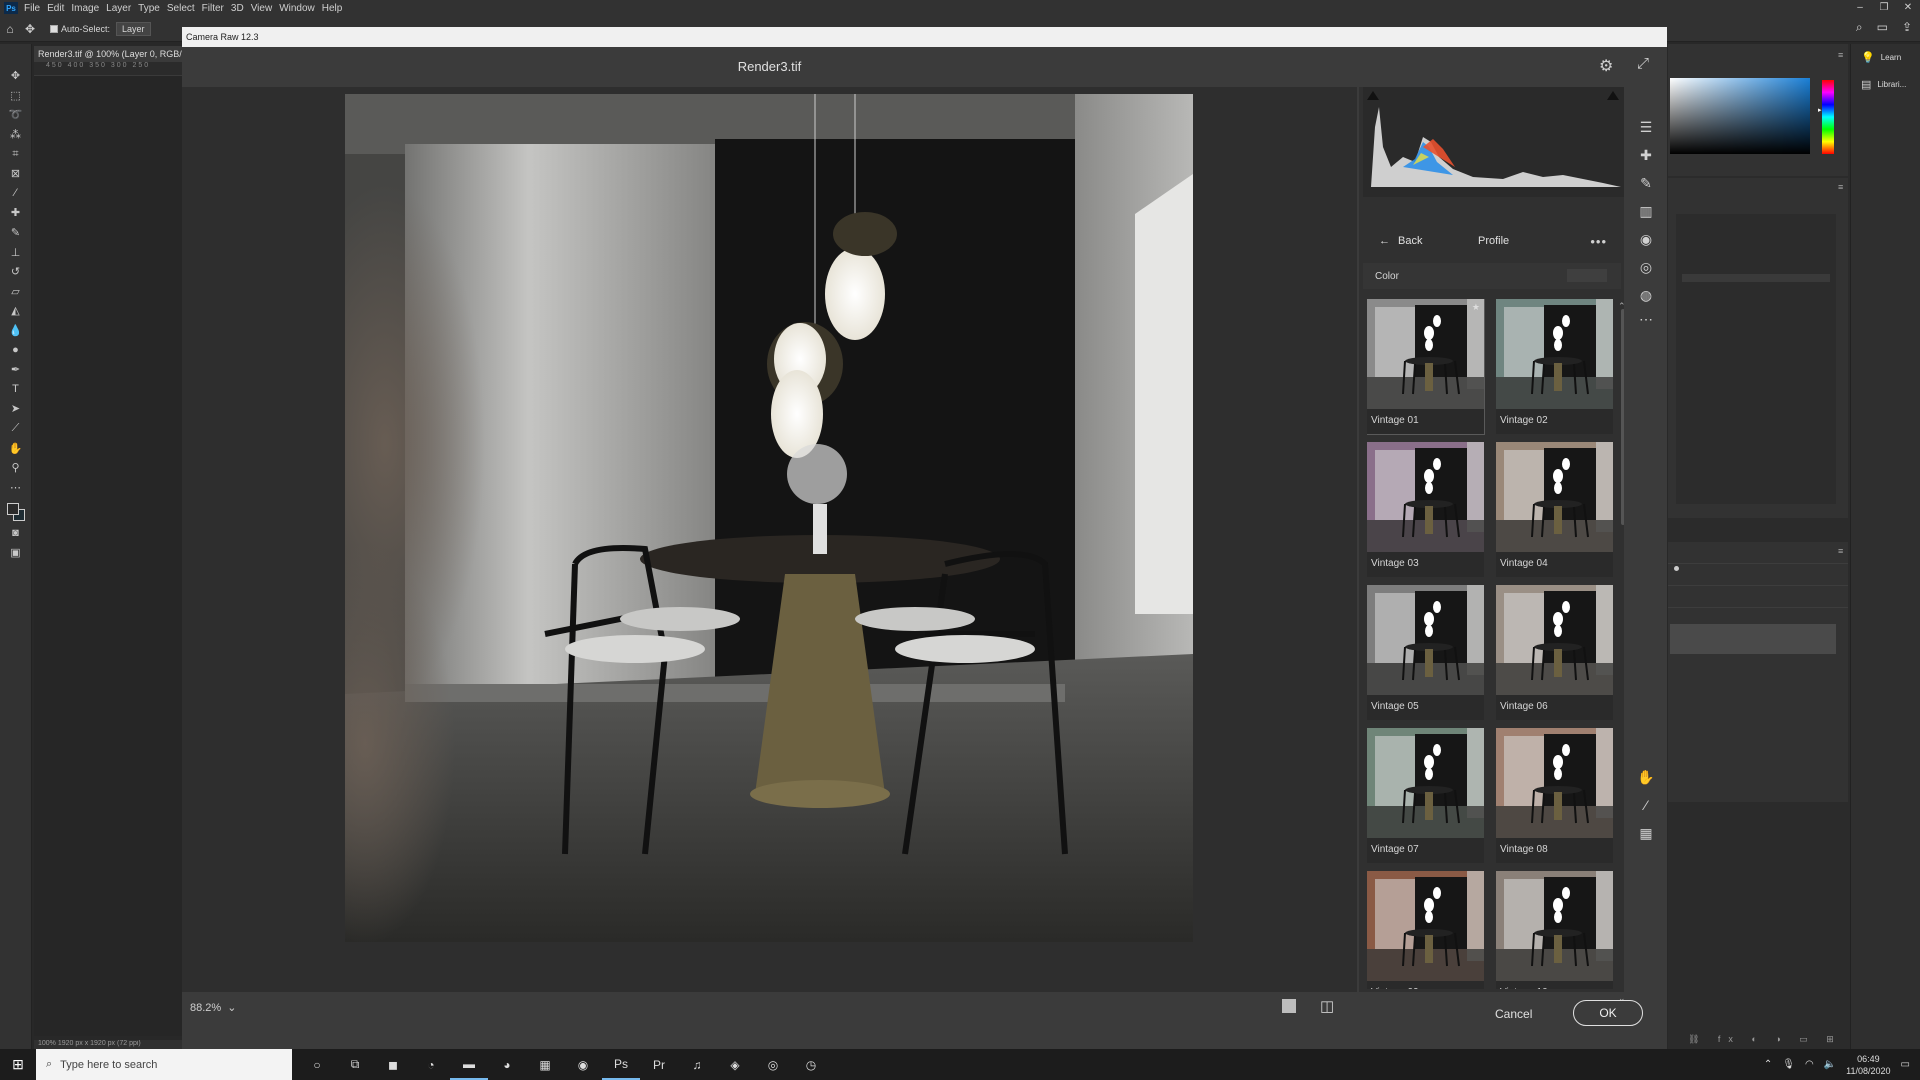  Describe the element at coordinates (265, 8) in the screenshot. I see `menu-view: View` at that location.